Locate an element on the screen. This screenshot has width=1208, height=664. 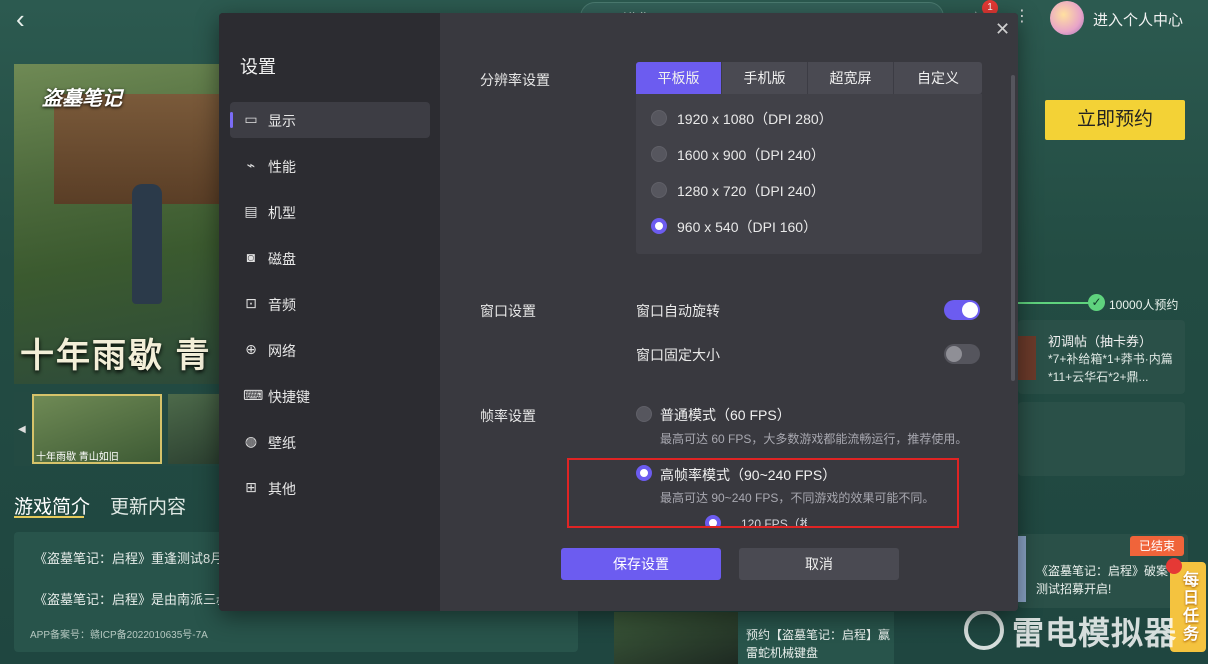
game-logo: 盗墓笔记 is located at coordinates (82, 99).